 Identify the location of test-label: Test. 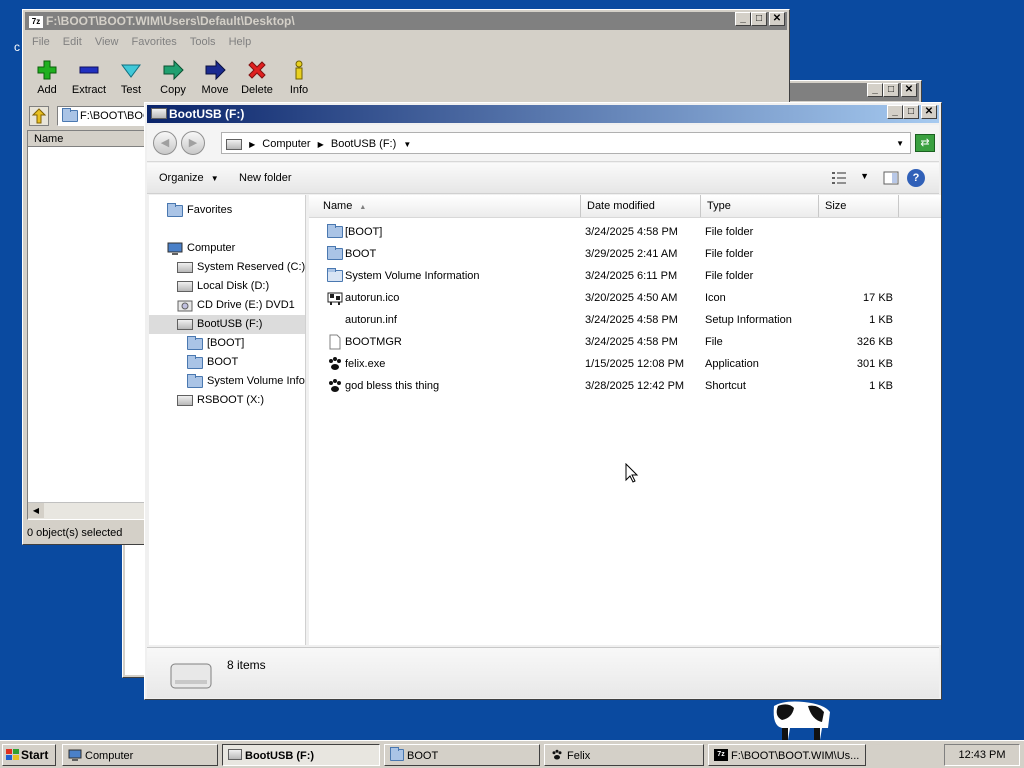
(131, 90).